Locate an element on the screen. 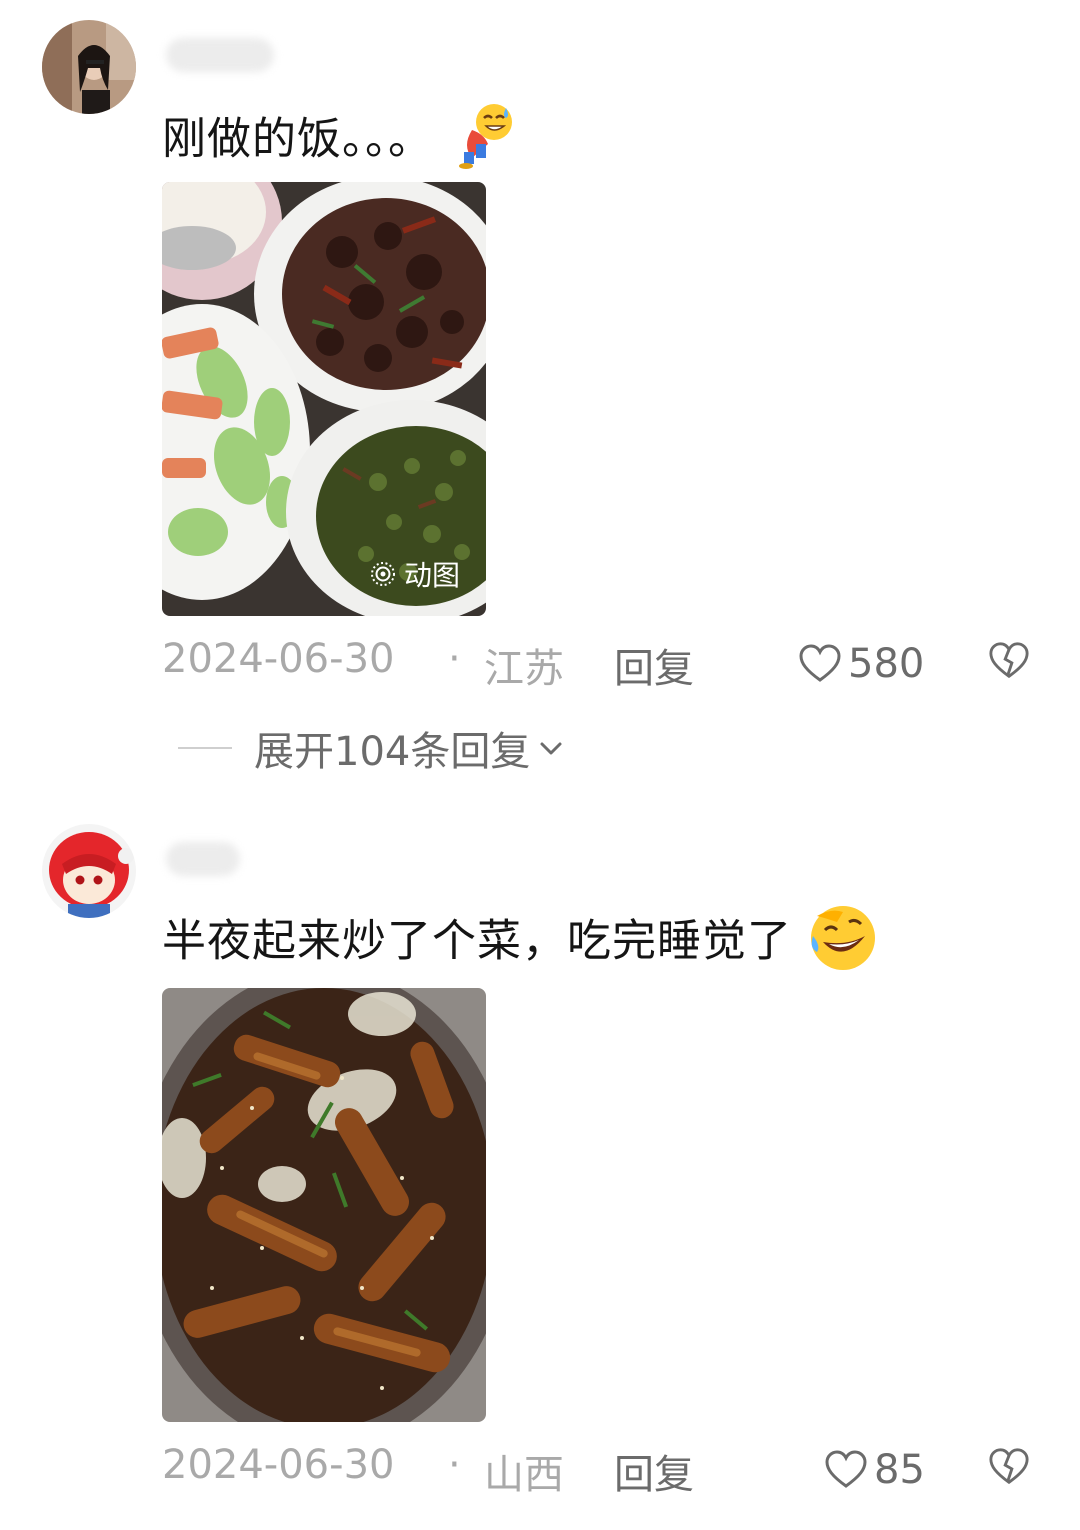 The width and height of the screenshot is (1080, 1530). expand-replies-button: 展开104条回复 is located at coordinates (372, 748).